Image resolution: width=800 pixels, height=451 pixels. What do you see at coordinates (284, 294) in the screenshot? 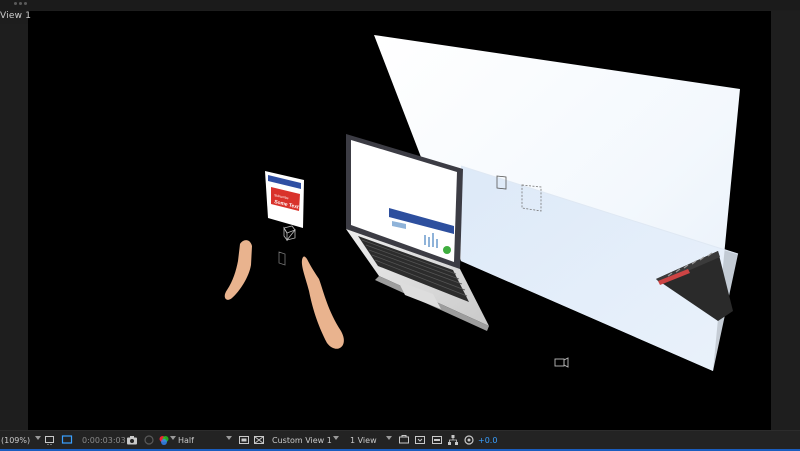
I see `hands` at bounding box center [284, 294].